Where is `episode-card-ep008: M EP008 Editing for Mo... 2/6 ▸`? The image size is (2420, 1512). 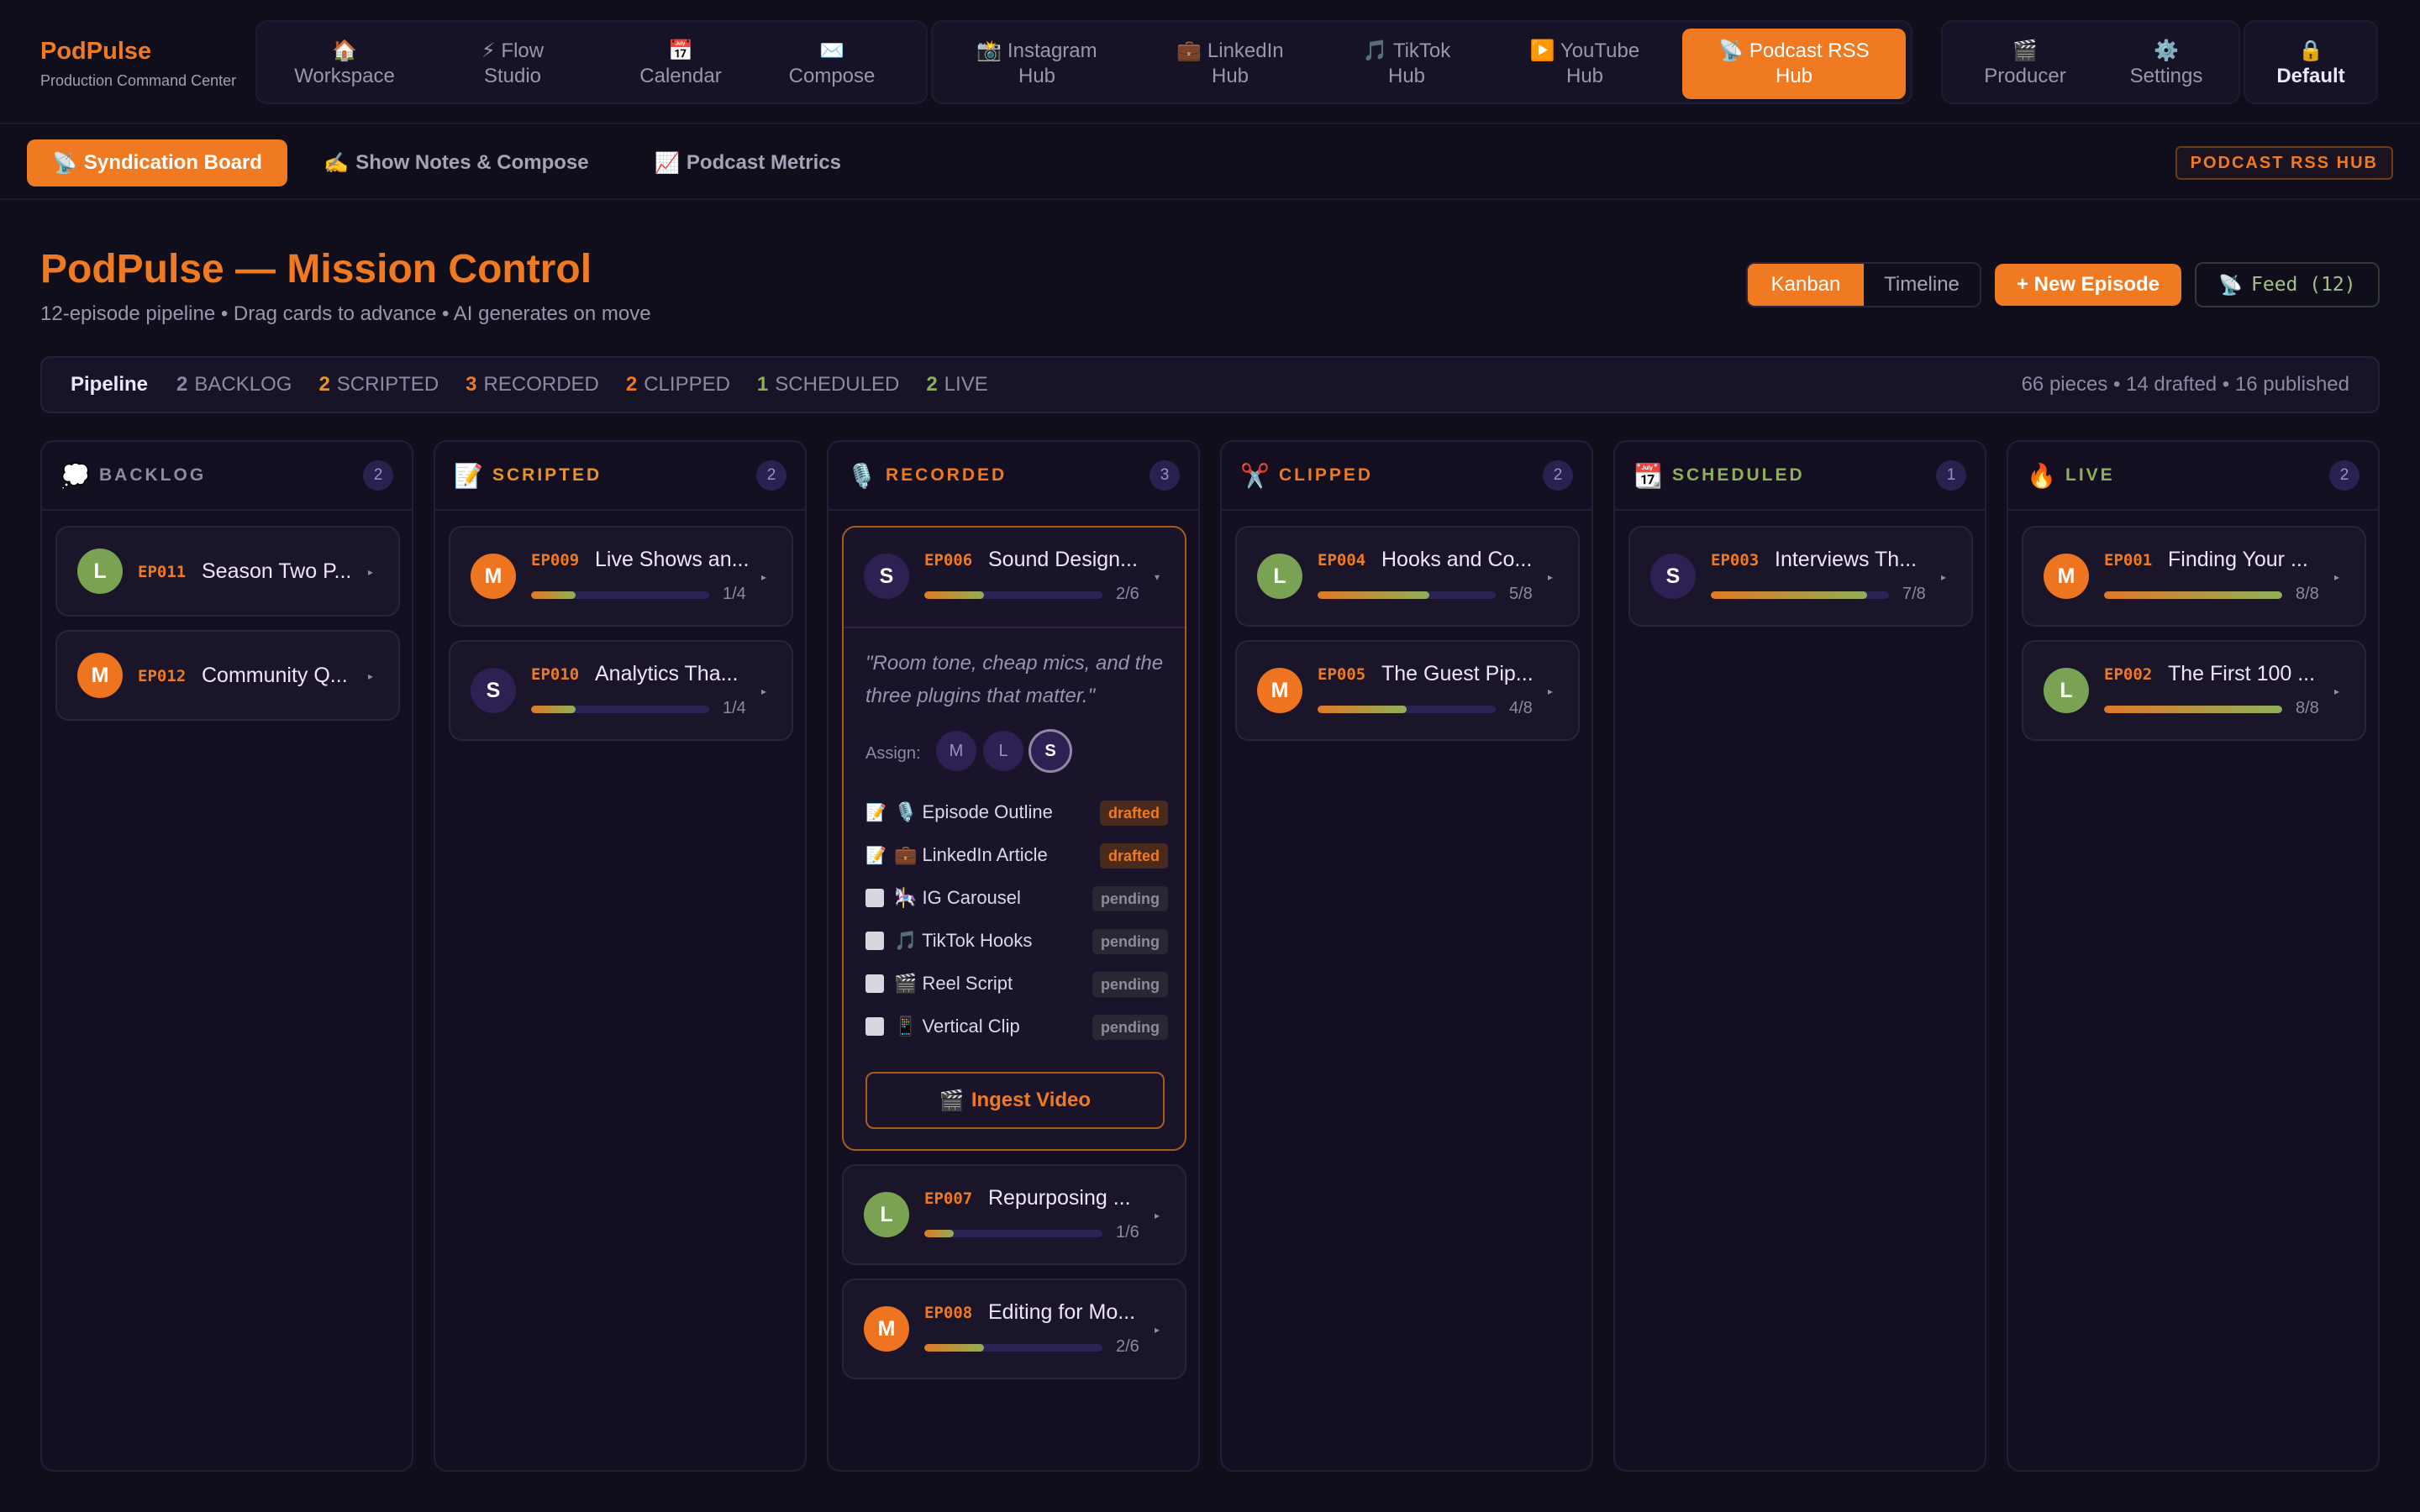
episode-card-ep008: M EP008 Editing for Mo... 2/6 ▸ is located at coordinates (1014, 1328).